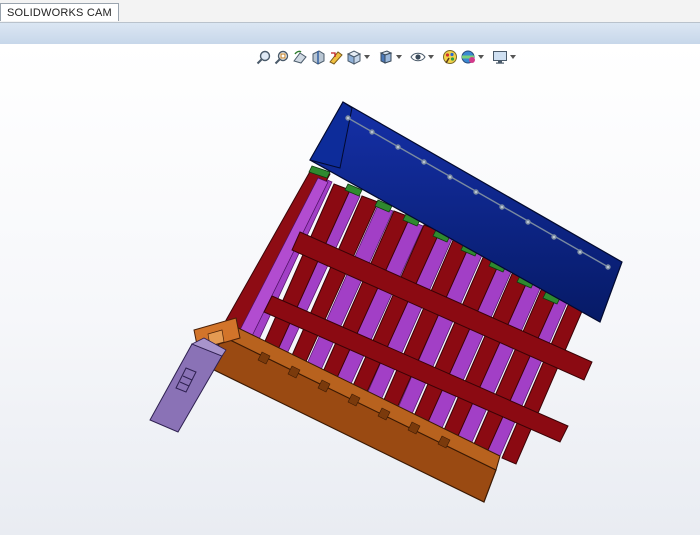  What do you see at coordinates (186, 388) in the screenshot?
I see `handle` at bounding box center [186, 388].